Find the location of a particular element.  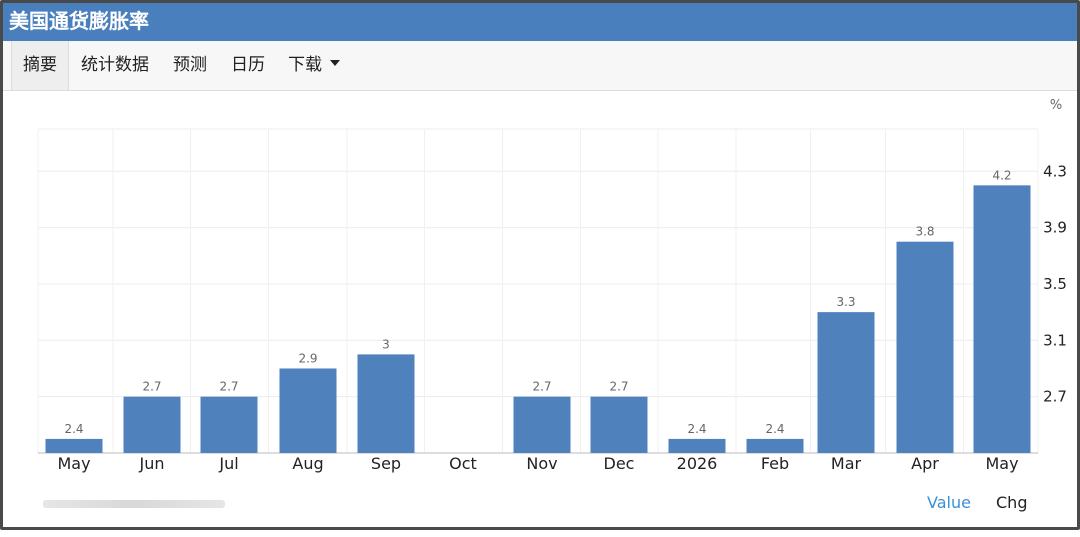

x-axis-ticks: May Jun Jul Aug Sep Oct Nov Dec 2026 Feb Mar Apr May is located at coordinates (537, 463).